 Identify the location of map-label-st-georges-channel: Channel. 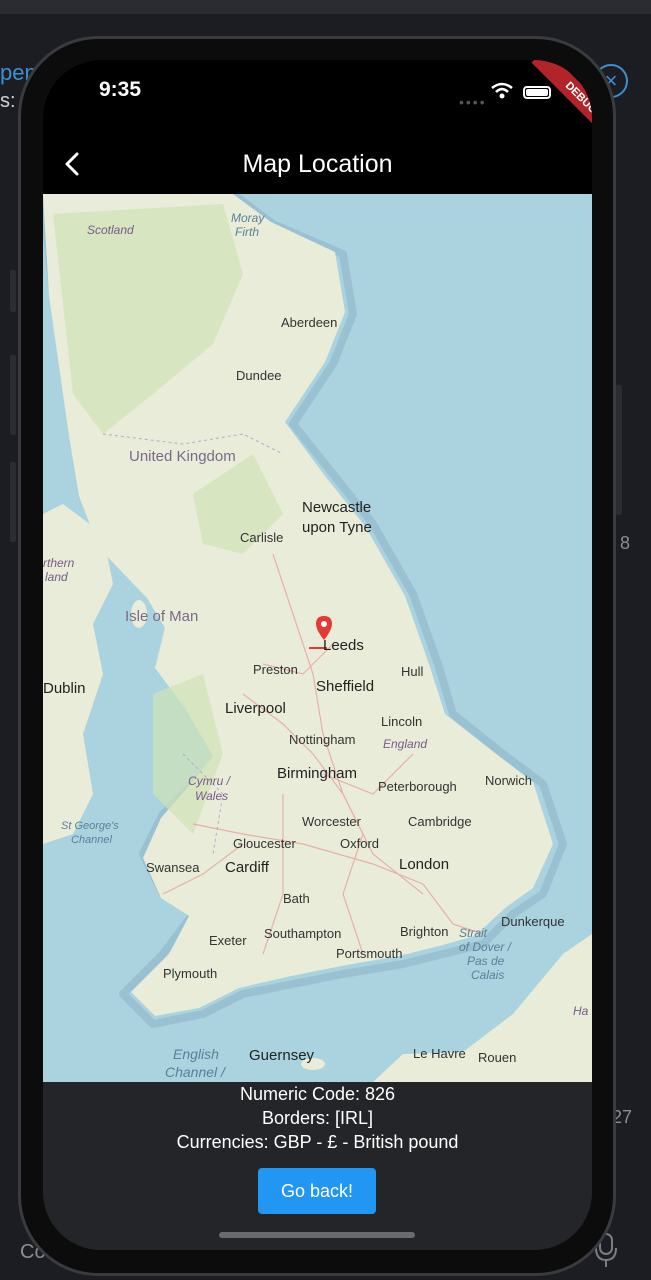
(91, 840).